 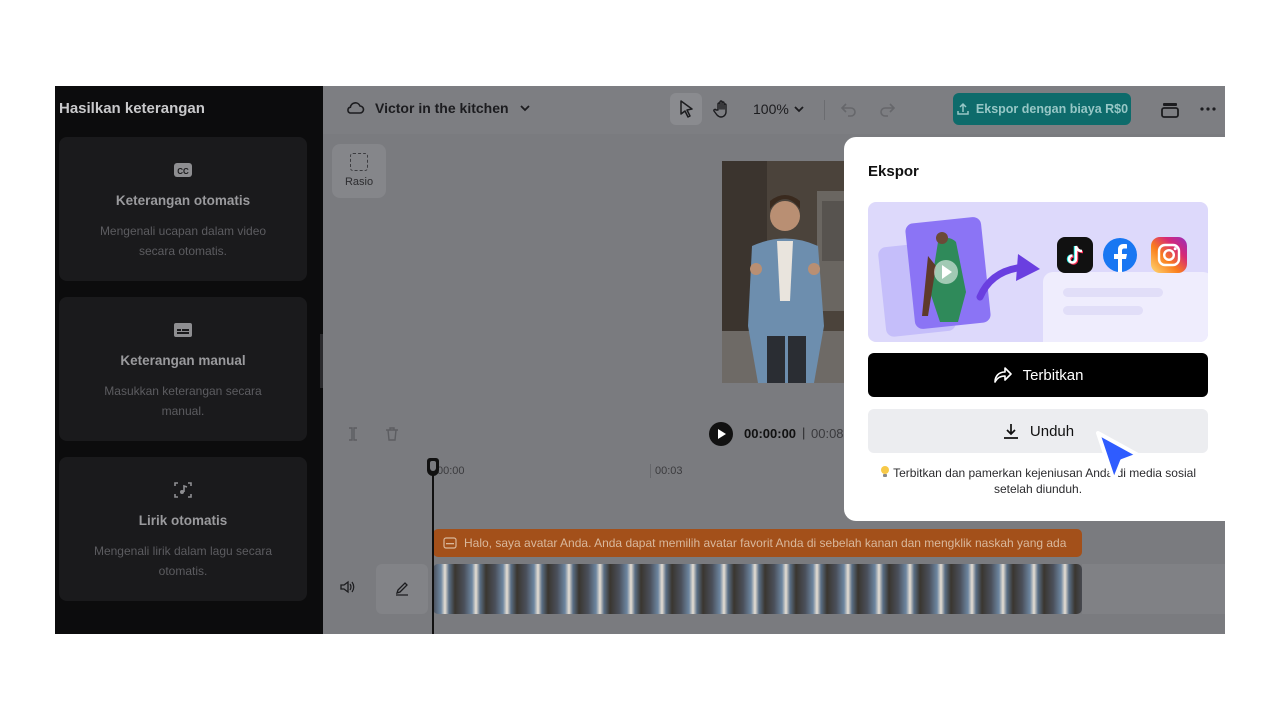 I want to click on lyrics-scan-icon, so click(x=183, y=490).